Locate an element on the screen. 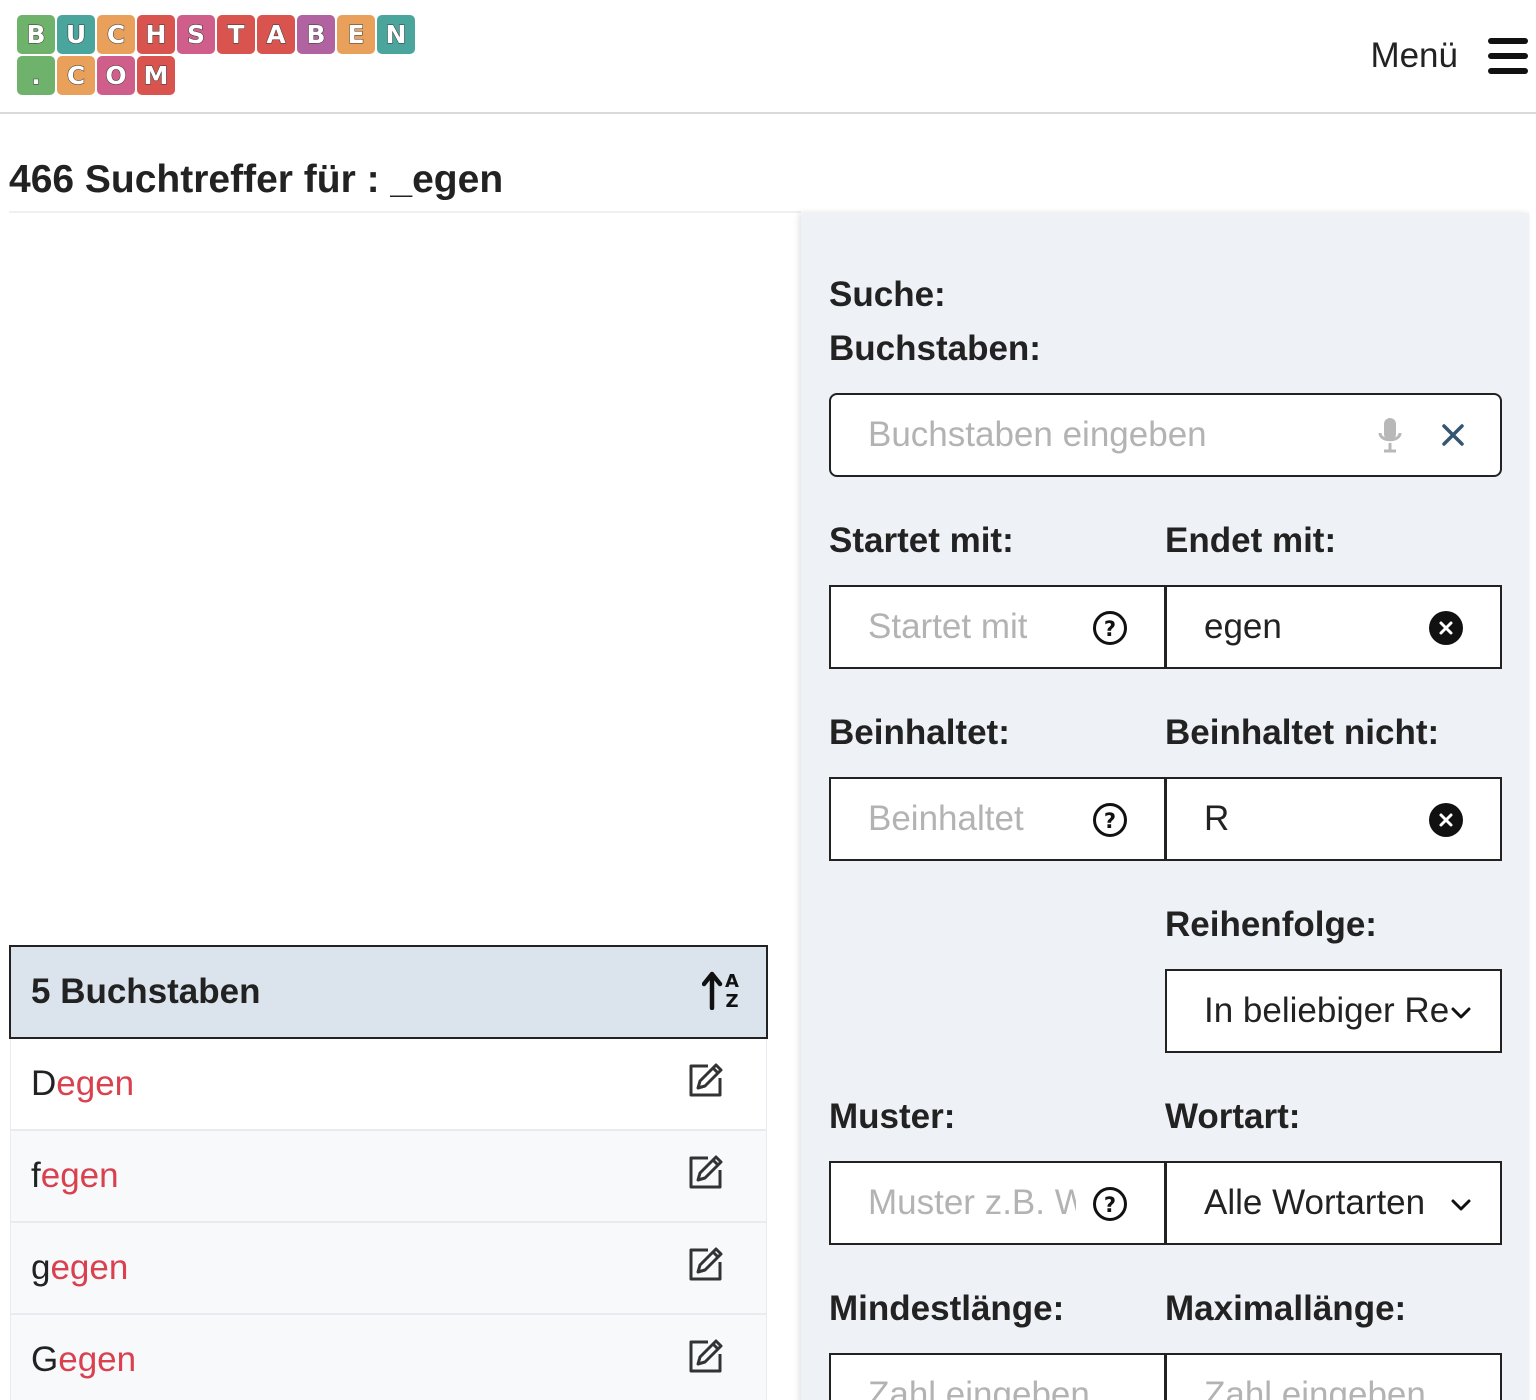 The image size is (1536, 1400). microphone-icon is located at coordinates (1390, 435).